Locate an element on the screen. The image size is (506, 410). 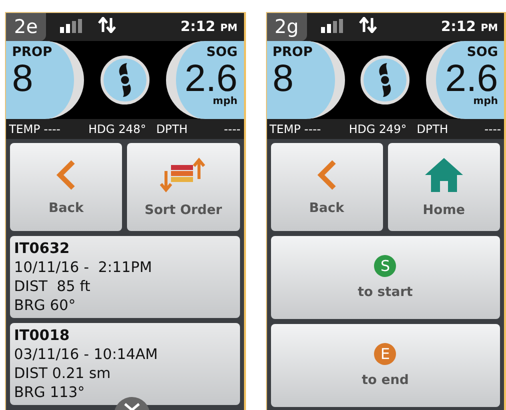
waypoint-badge: E is located at coordinates (385, 354).